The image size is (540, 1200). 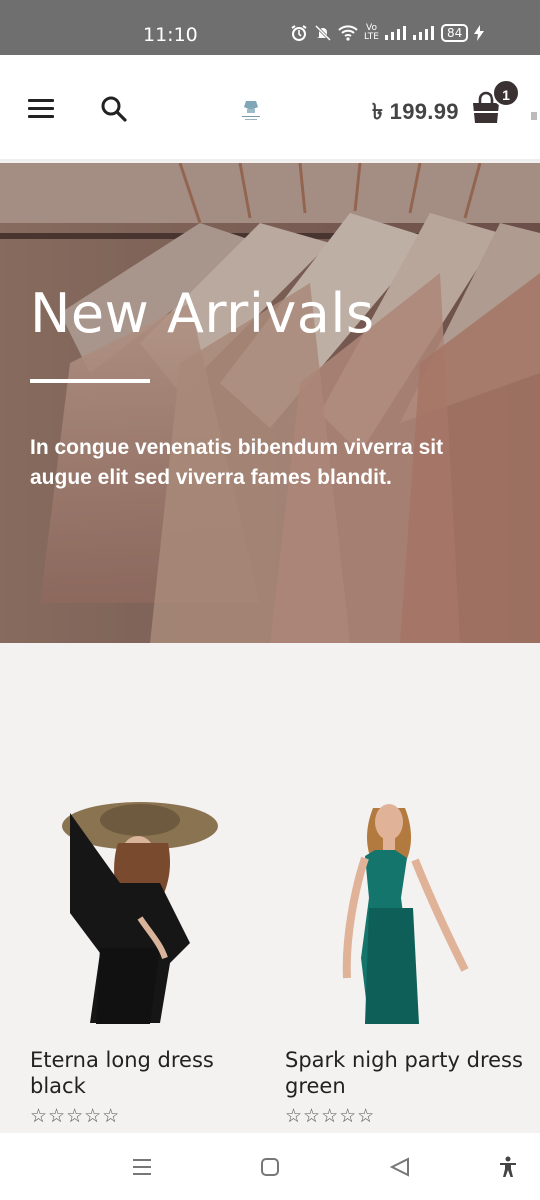 What do you see at coordinates (170, 35) in the screenshot?
I see `status-time: 11:10` at bounding box center [170, 35].